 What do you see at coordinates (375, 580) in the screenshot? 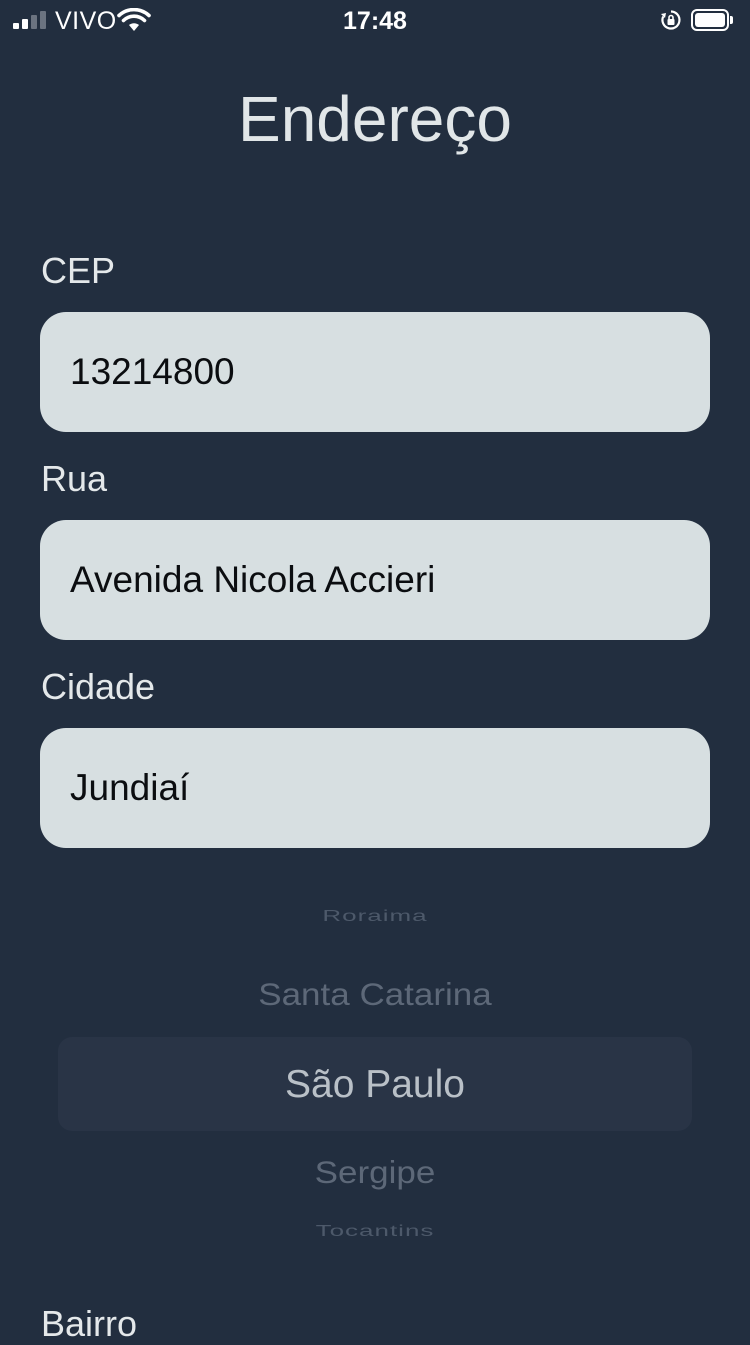
I see `rua-input: Avenida Nicola Accieri` at bounding box center [375, 580].